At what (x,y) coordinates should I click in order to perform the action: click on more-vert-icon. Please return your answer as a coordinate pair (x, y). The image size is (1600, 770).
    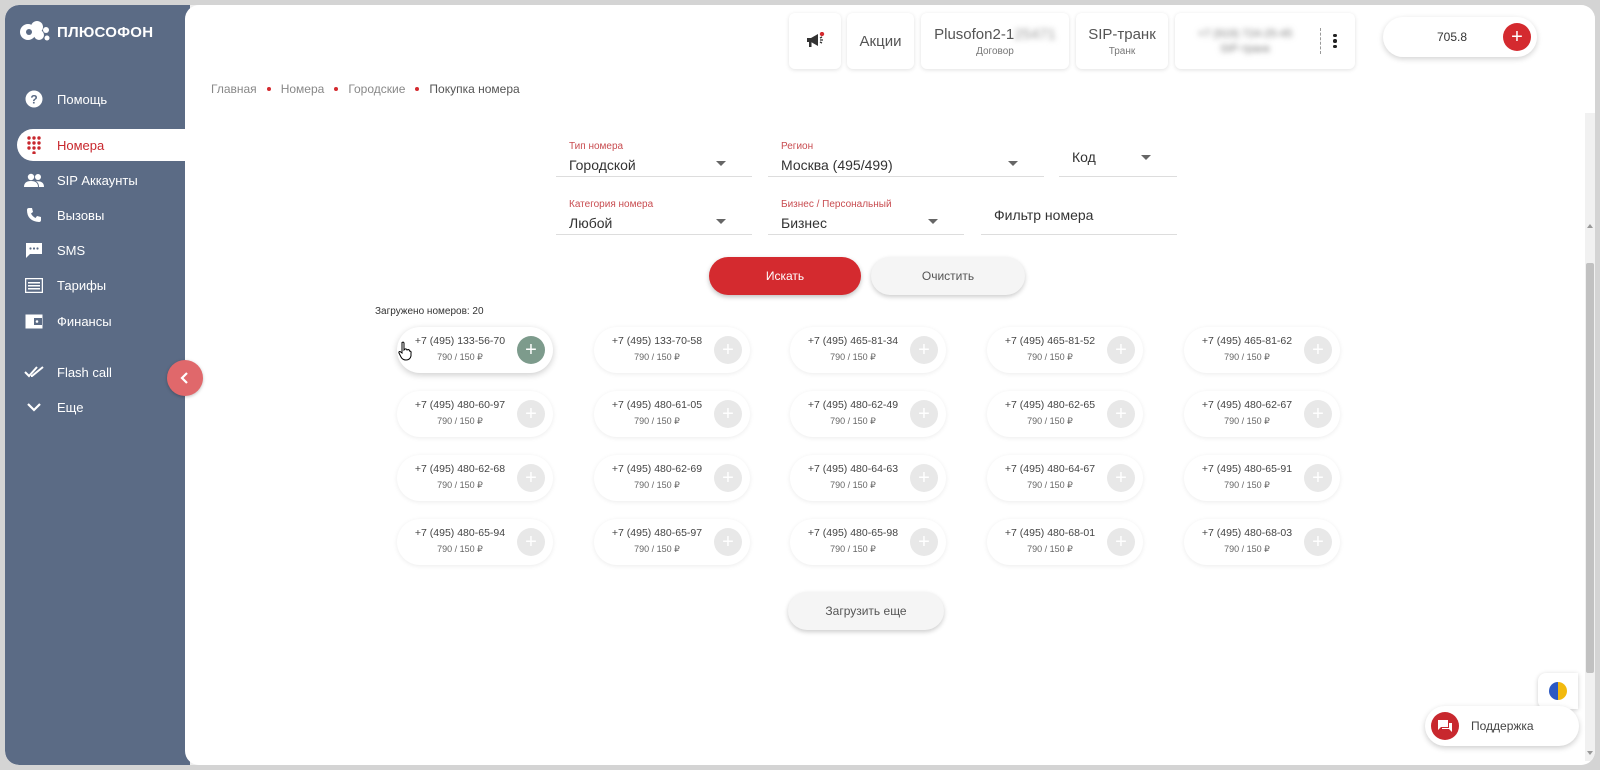
    Looking at the image, I should click on (1335, 41).